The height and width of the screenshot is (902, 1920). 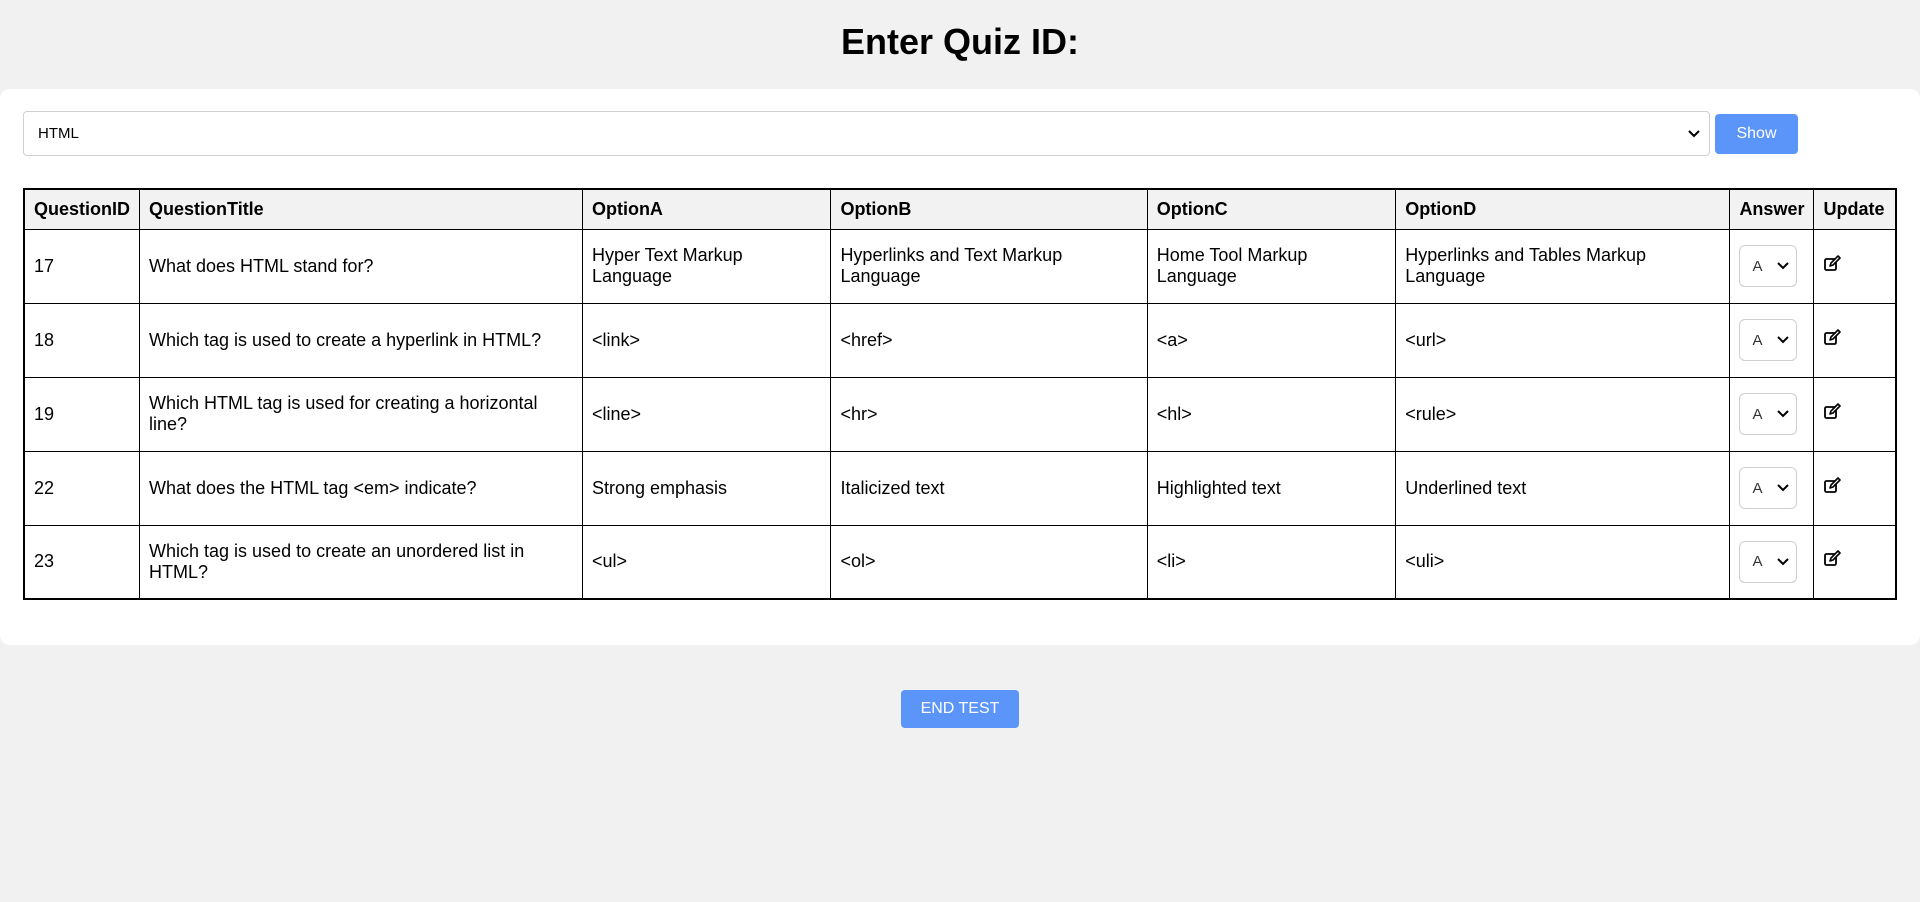 I want to click on question-id-cell: 22, so click(x=82, y=488).